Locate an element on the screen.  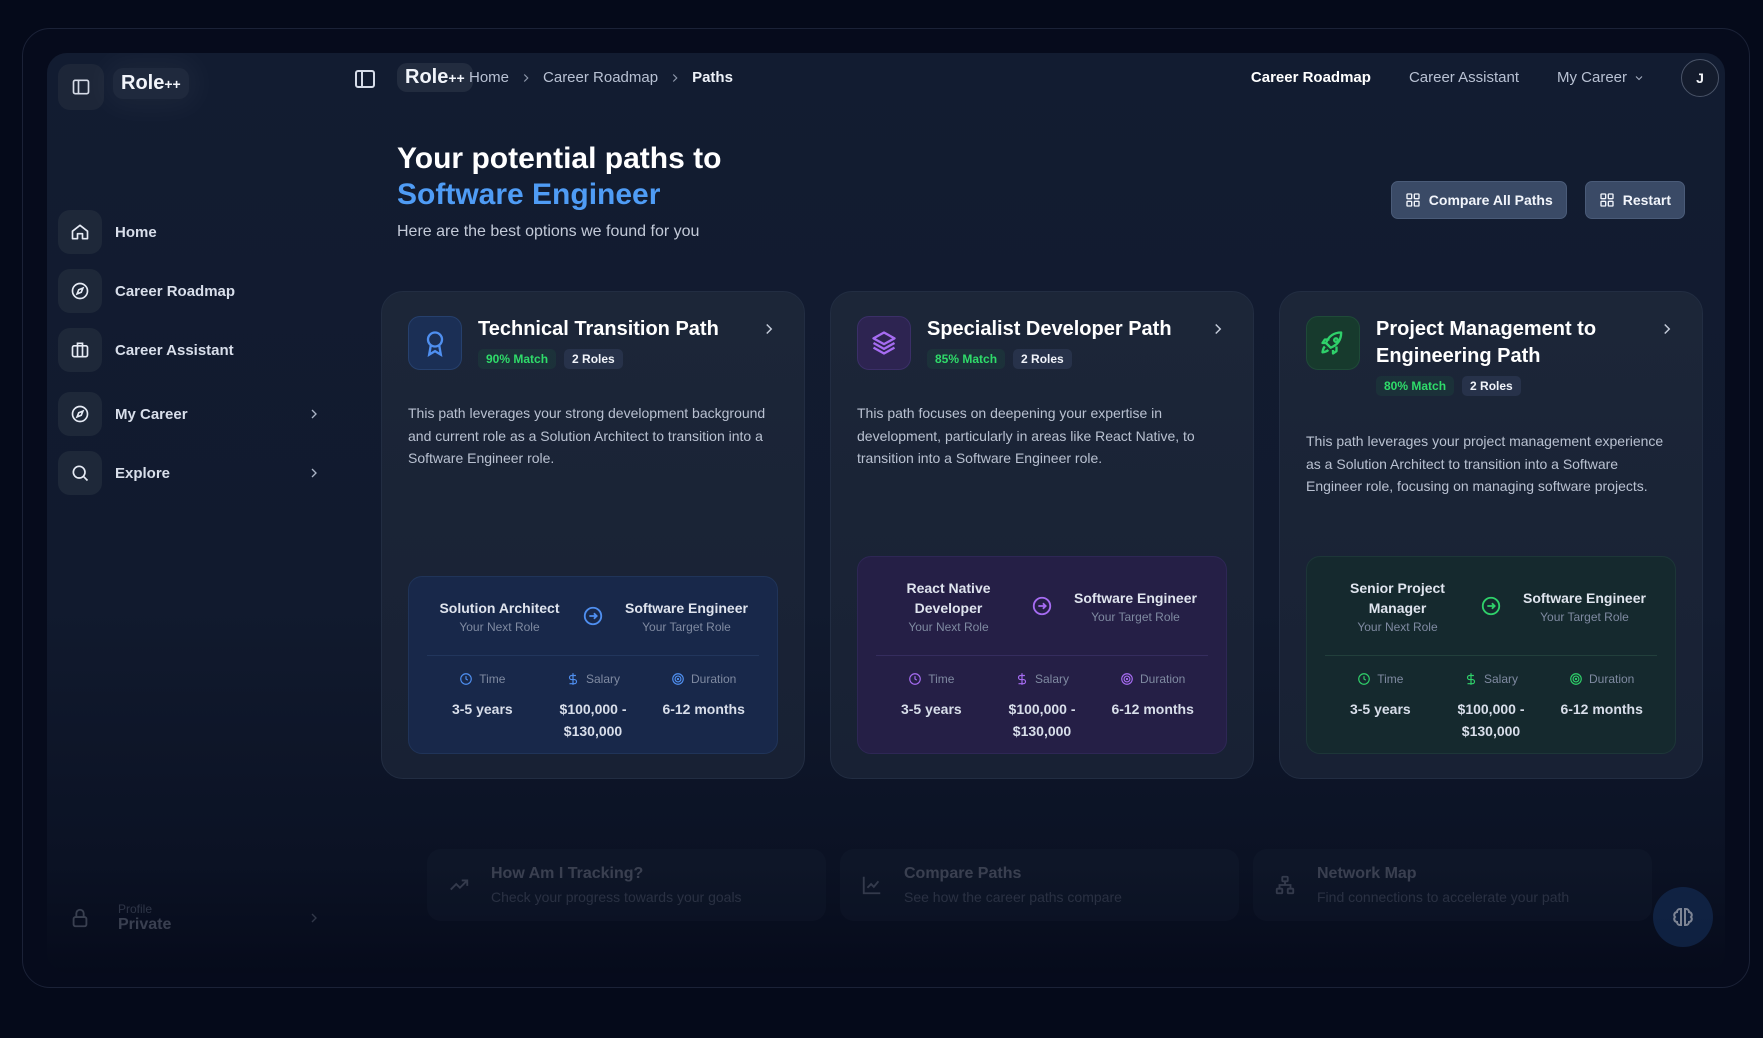
quick-link-title: Compare Paths is located at coordinates (963, 873).